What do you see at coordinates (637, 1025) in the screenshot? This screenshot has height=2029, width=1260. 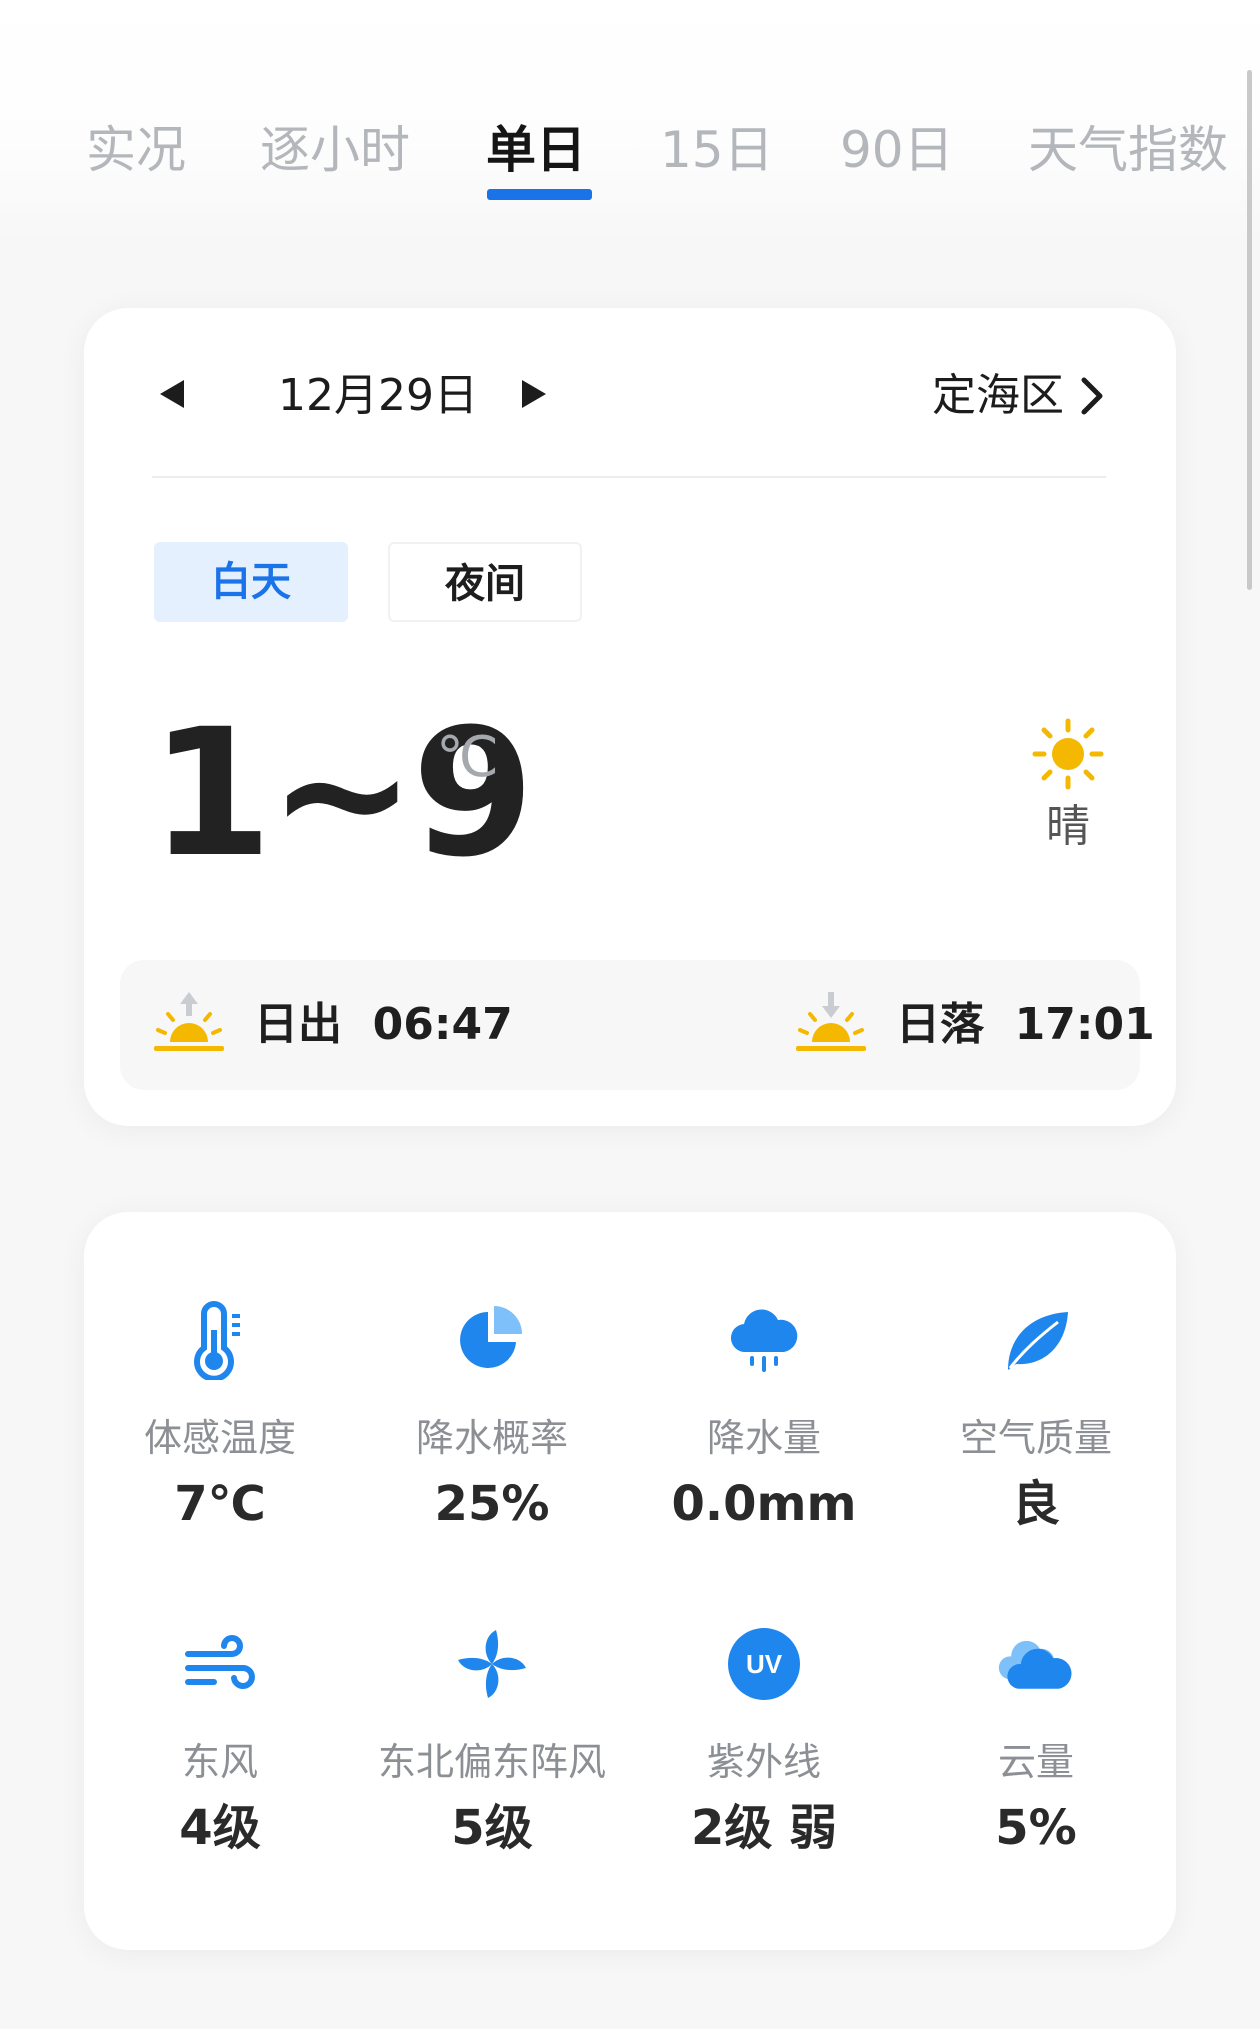 I see `sun-times-bar: 日出 06:47 日落 17:01` at bounding box center [637, 1025].